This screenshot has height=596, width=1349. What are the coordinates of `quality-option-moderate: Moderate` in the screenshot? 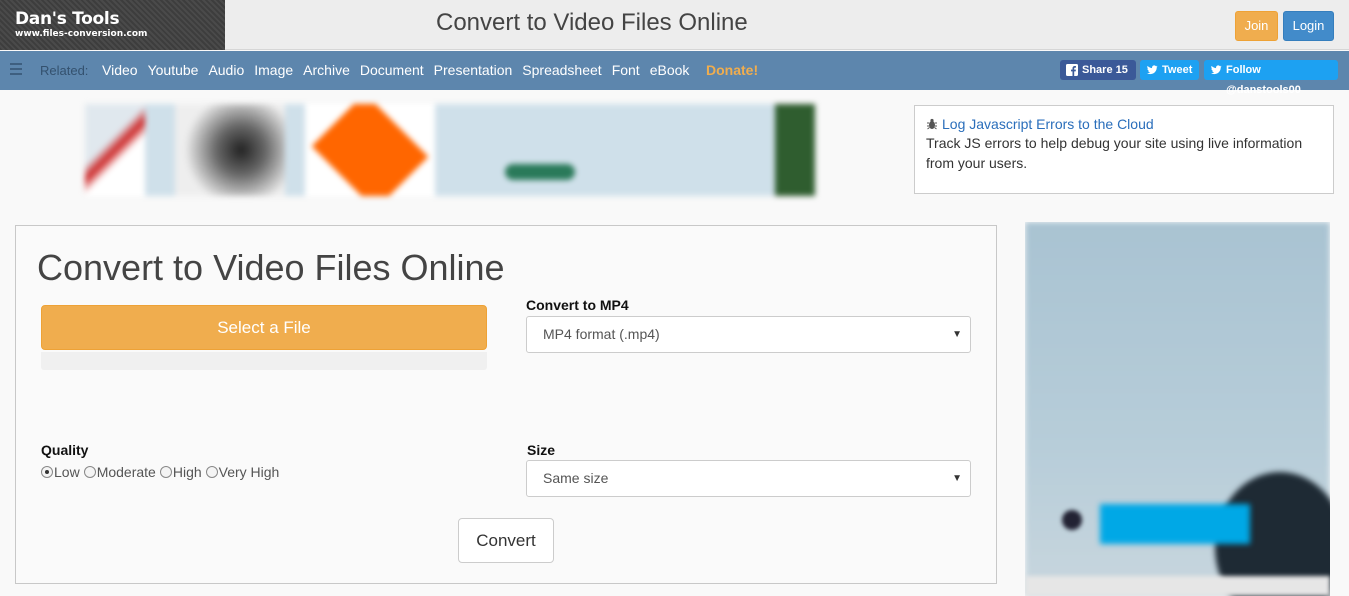 It's located at (119, 472).